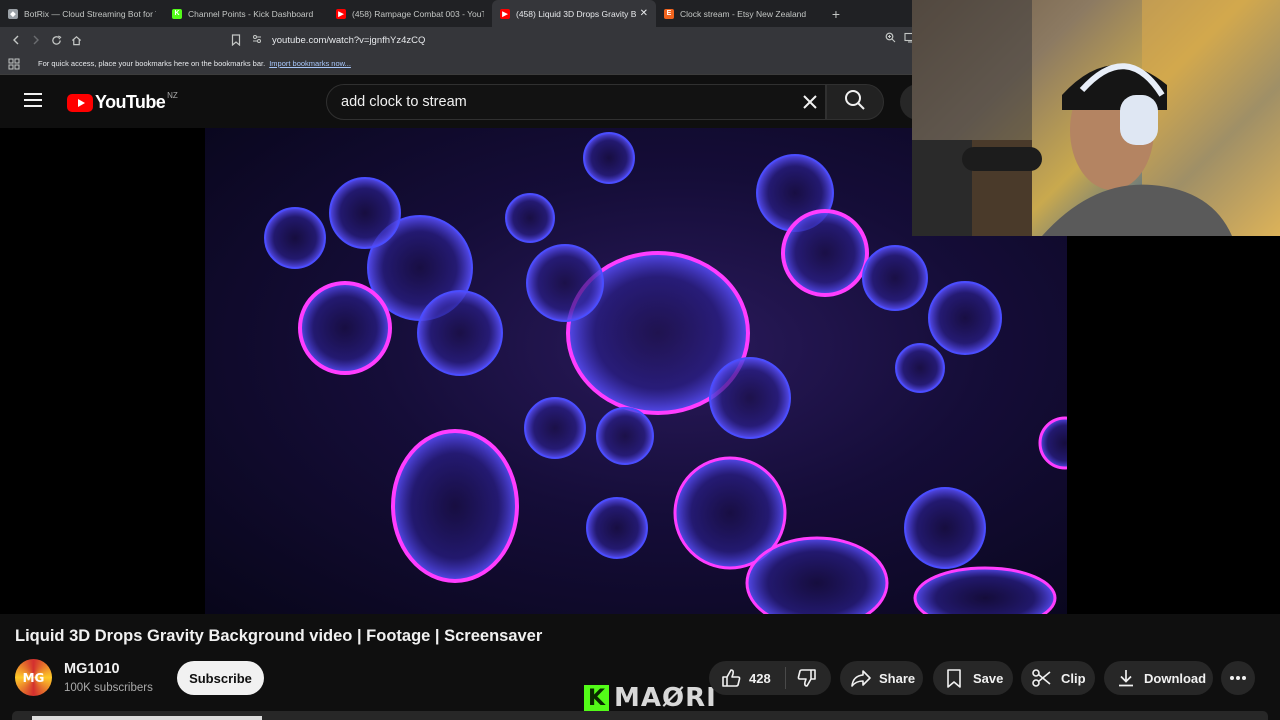 Image resolution: width=1280 pixels, height=720 pixels. I want to click on tab-title: Channel Points - Kick Dashboard, so click(251, 13).